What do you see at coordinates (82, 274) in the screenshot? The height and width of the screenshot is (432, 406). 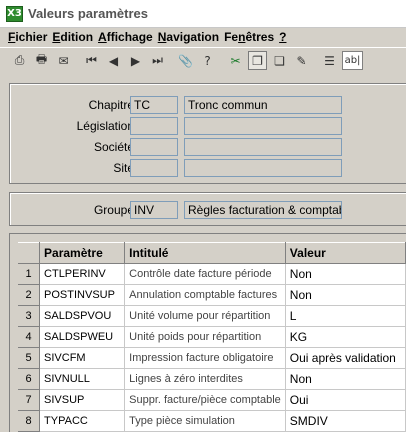 I see `parametre-cell: CTLPERINV` at bounding box center [82, 274].